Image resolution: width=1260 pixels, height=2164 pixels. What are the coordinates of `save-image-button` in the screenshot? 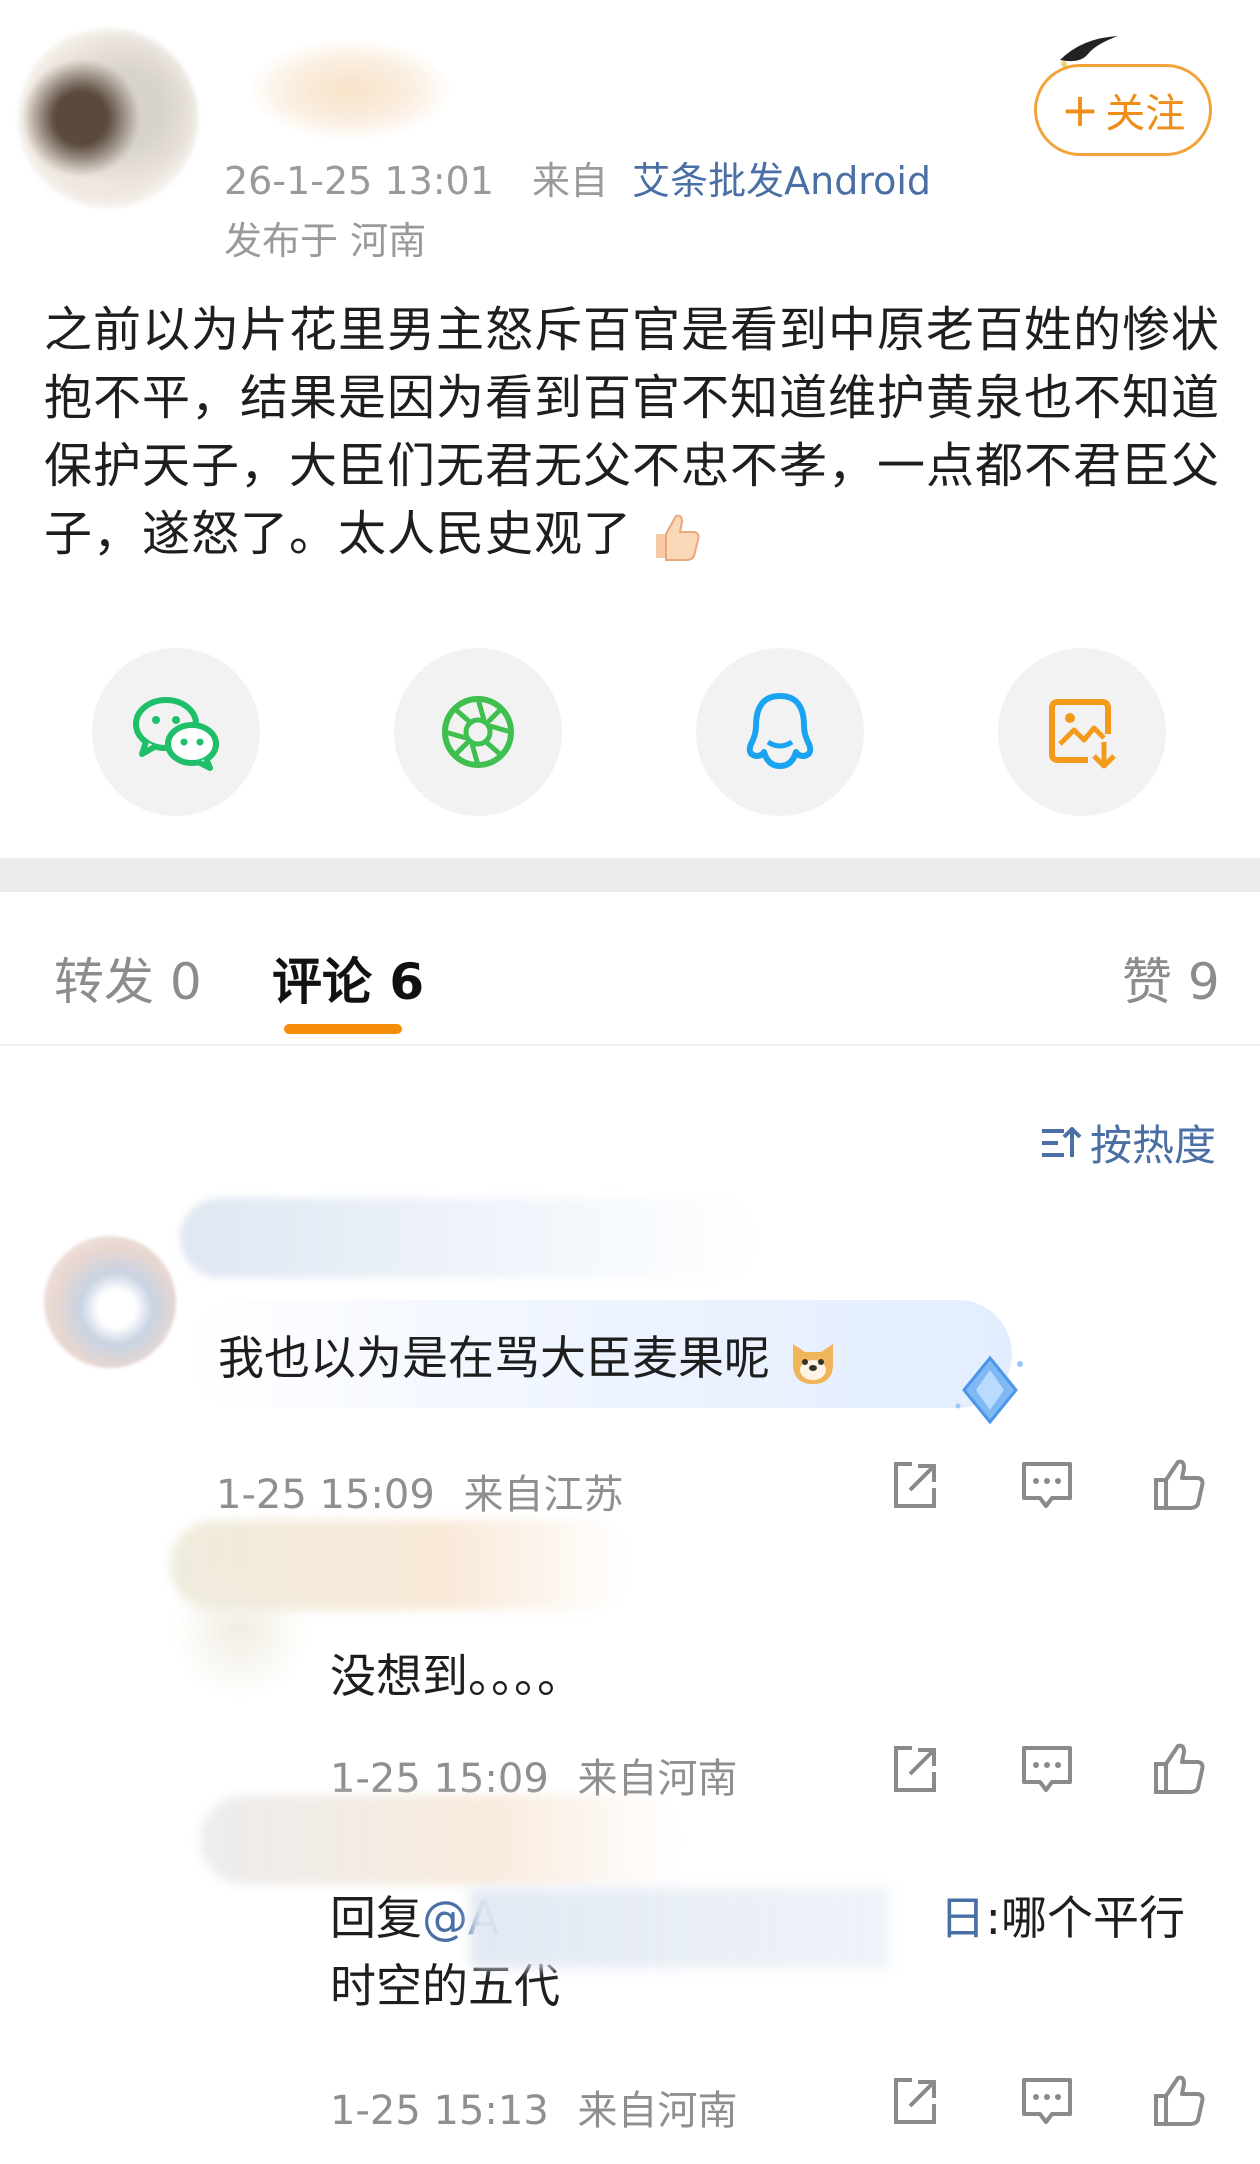 It's located at (1082, 732).